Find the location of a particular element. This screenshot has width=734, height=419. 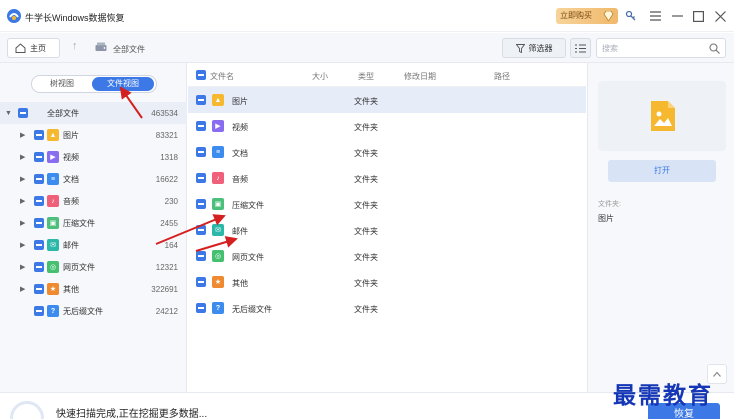

tree-row: ? 无后缀文件 24212 is located at coordinates (93, 311).